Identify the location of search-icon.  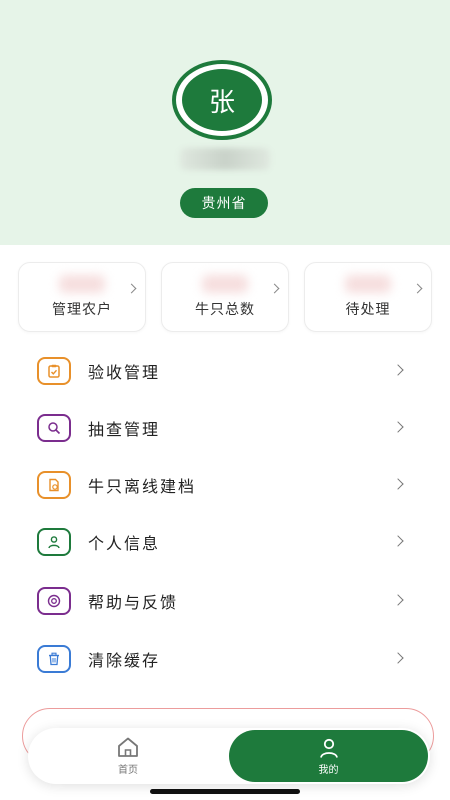
(54, 427).